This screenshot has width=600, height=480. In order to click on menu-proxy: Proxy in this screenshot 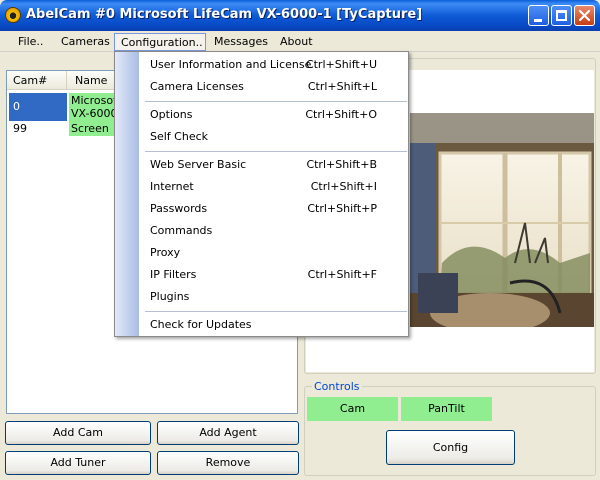, I will do `click(273, 253)`.